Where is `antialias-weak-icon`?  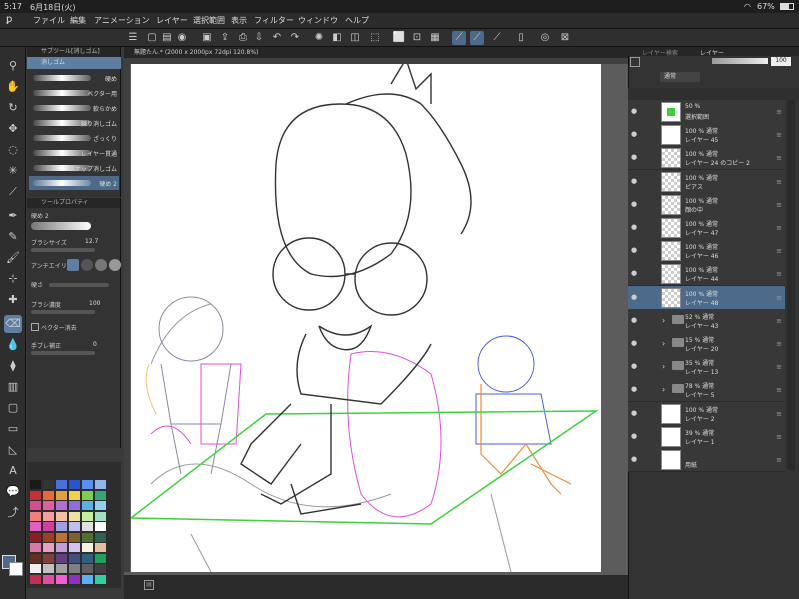 antialias-weak-icon is located at coordinates (87, 265).